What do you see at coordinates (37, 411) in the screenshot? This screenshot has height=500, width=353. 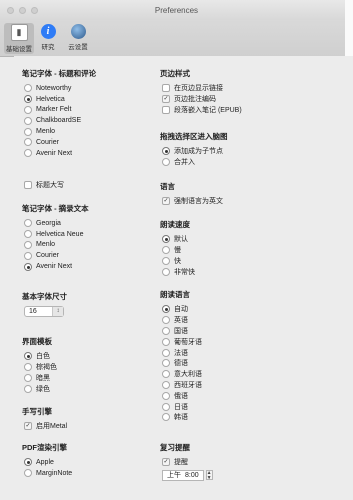 I see `handwriting-heading: 手写引擎` at bounding box center [37, 411].